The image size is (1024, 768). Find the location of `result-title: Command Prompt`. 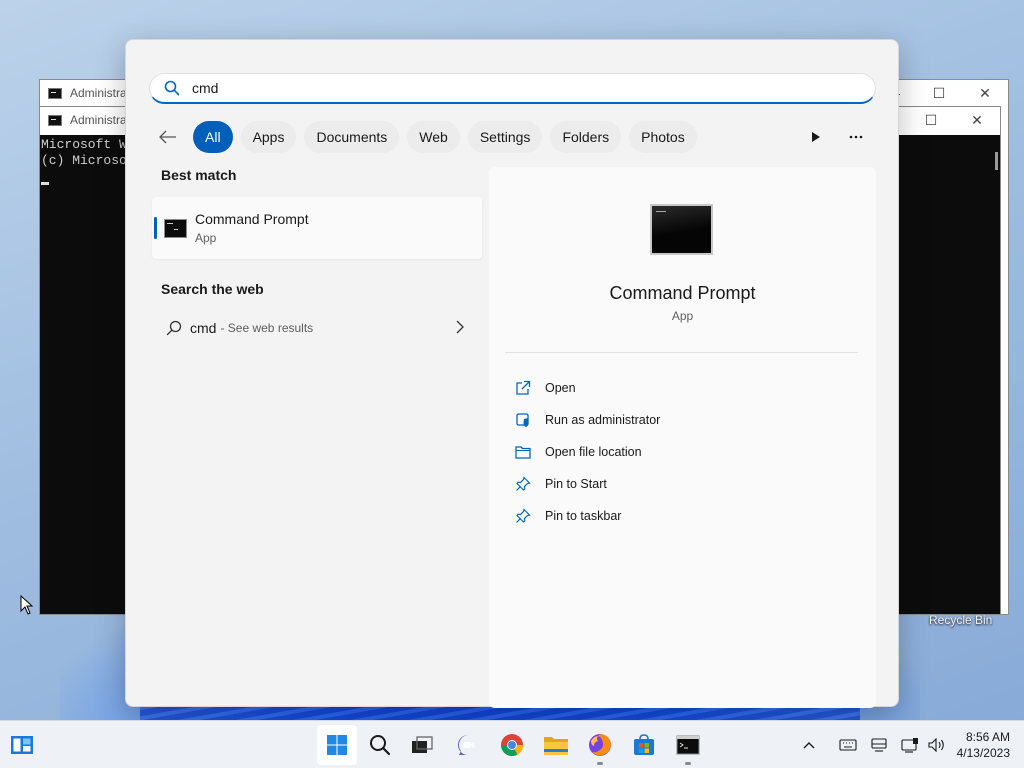

result-title: Command Prompt is located at coordinates (252, 219).